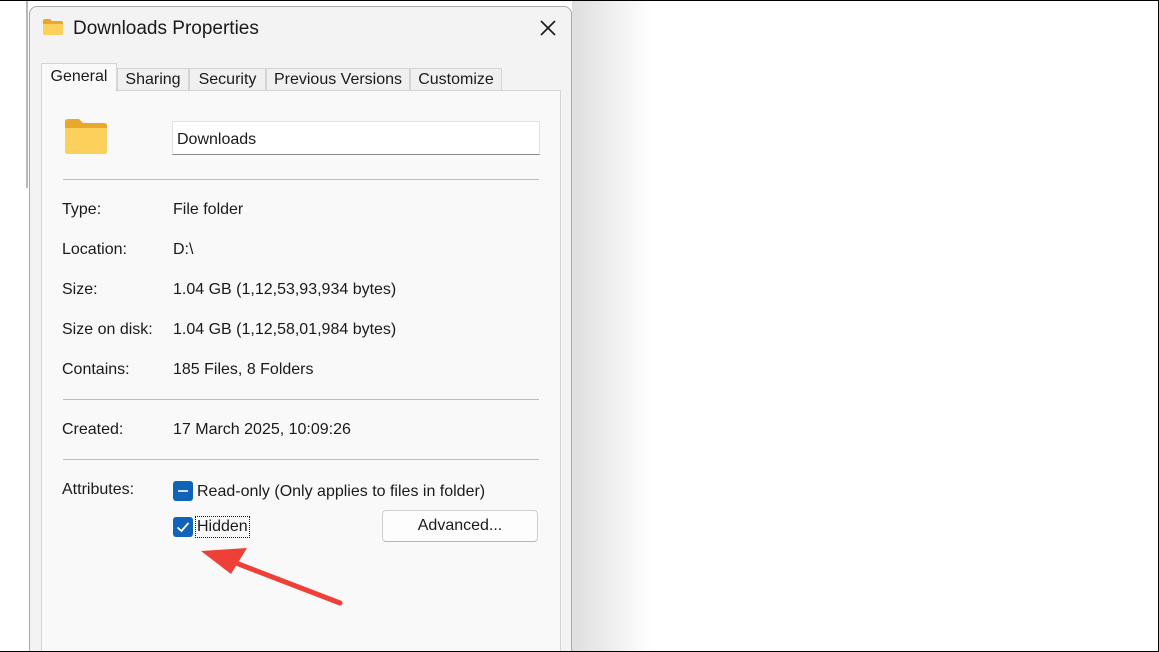 The image size is (1159, 652). I want to click on folder-name-input, so click(356, 138).